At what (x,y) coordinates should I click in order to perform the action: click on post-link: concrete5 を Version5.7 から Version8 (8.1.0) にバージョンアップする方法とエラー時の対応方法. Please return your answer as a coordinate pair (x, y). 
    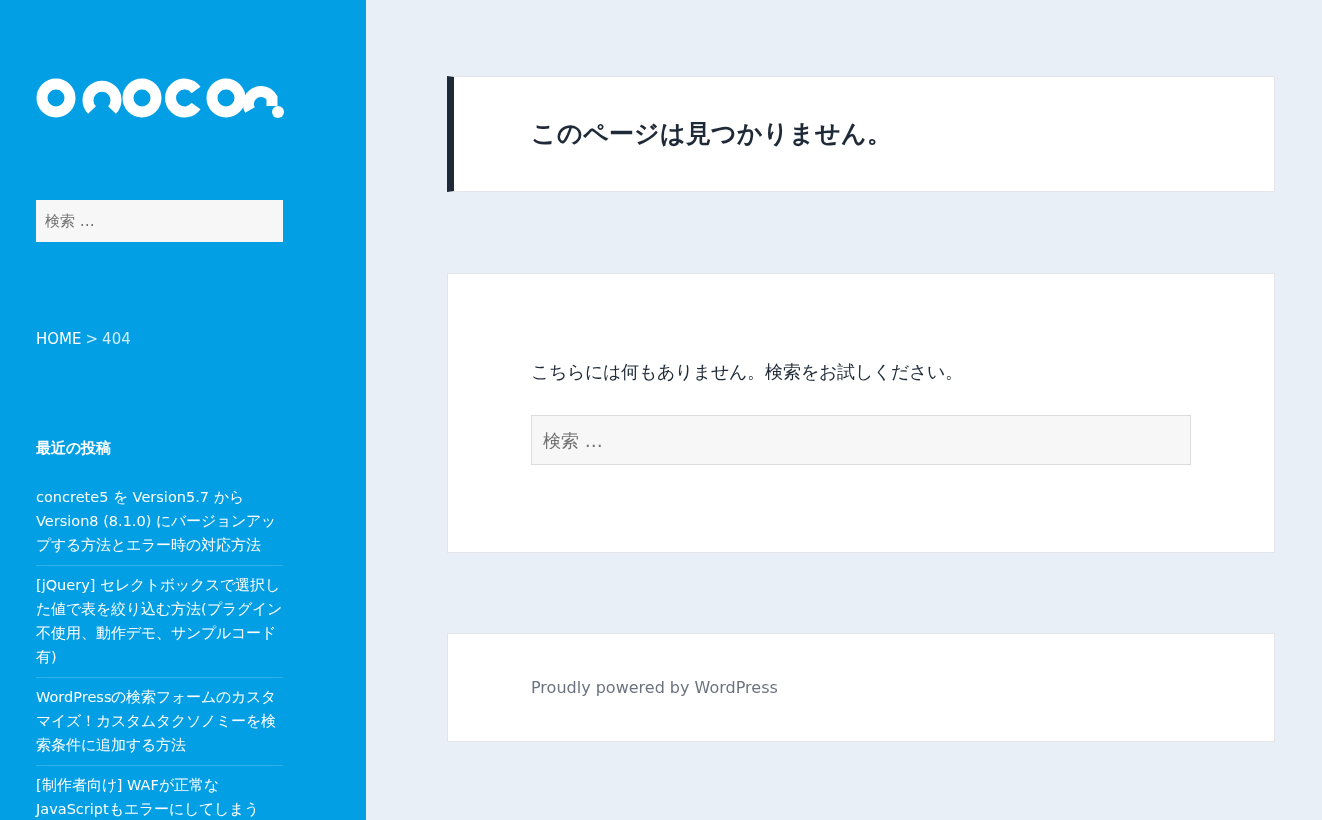
    Looking at the image, I should click on (159, 521).